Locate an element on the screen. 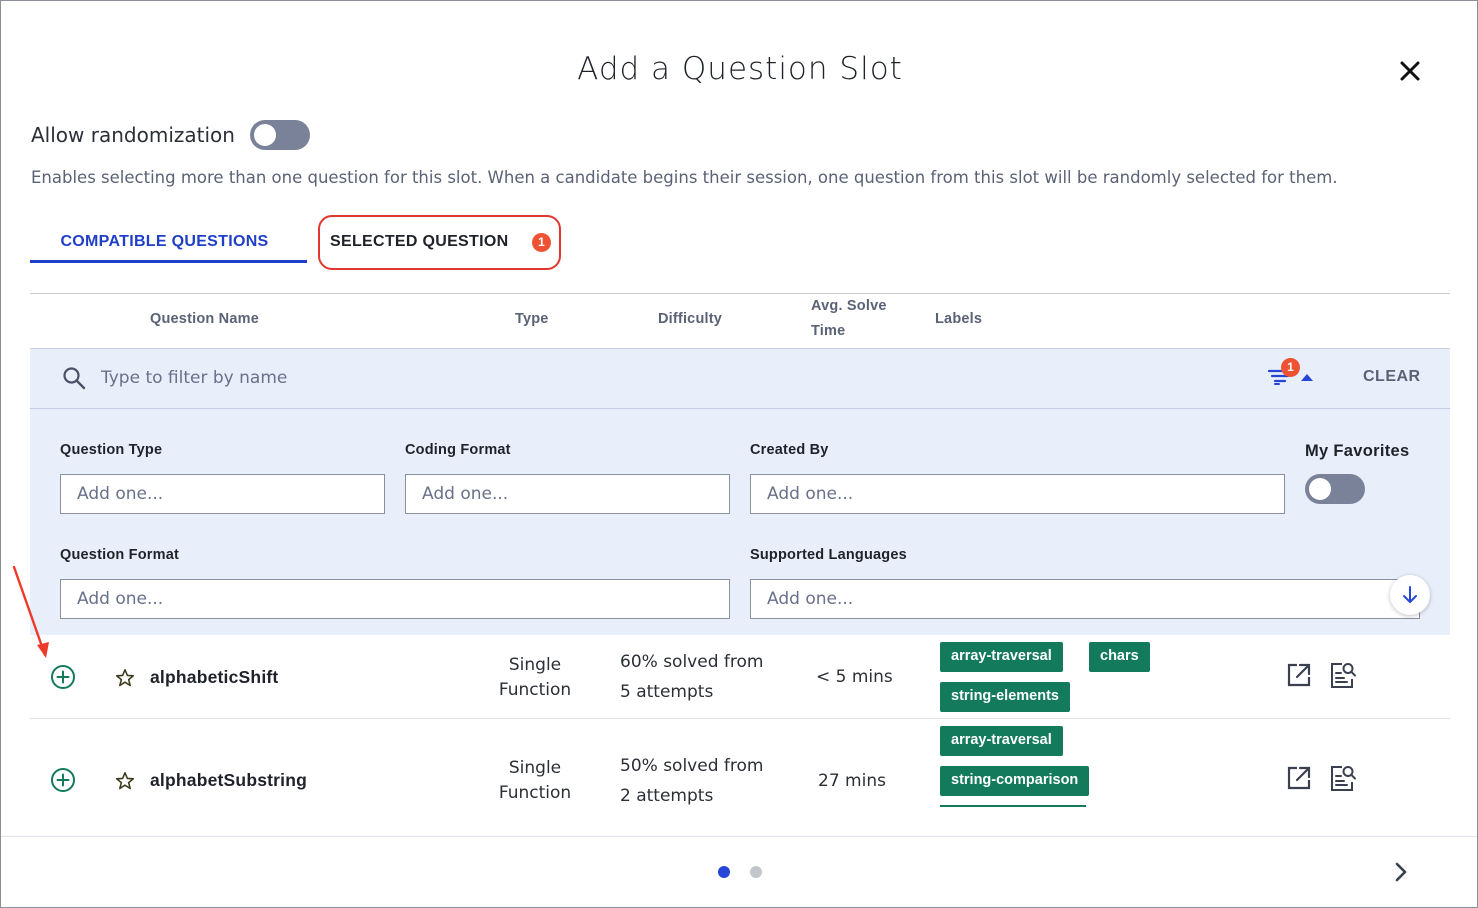  coding-format-input is located at coordinates (567, 494).